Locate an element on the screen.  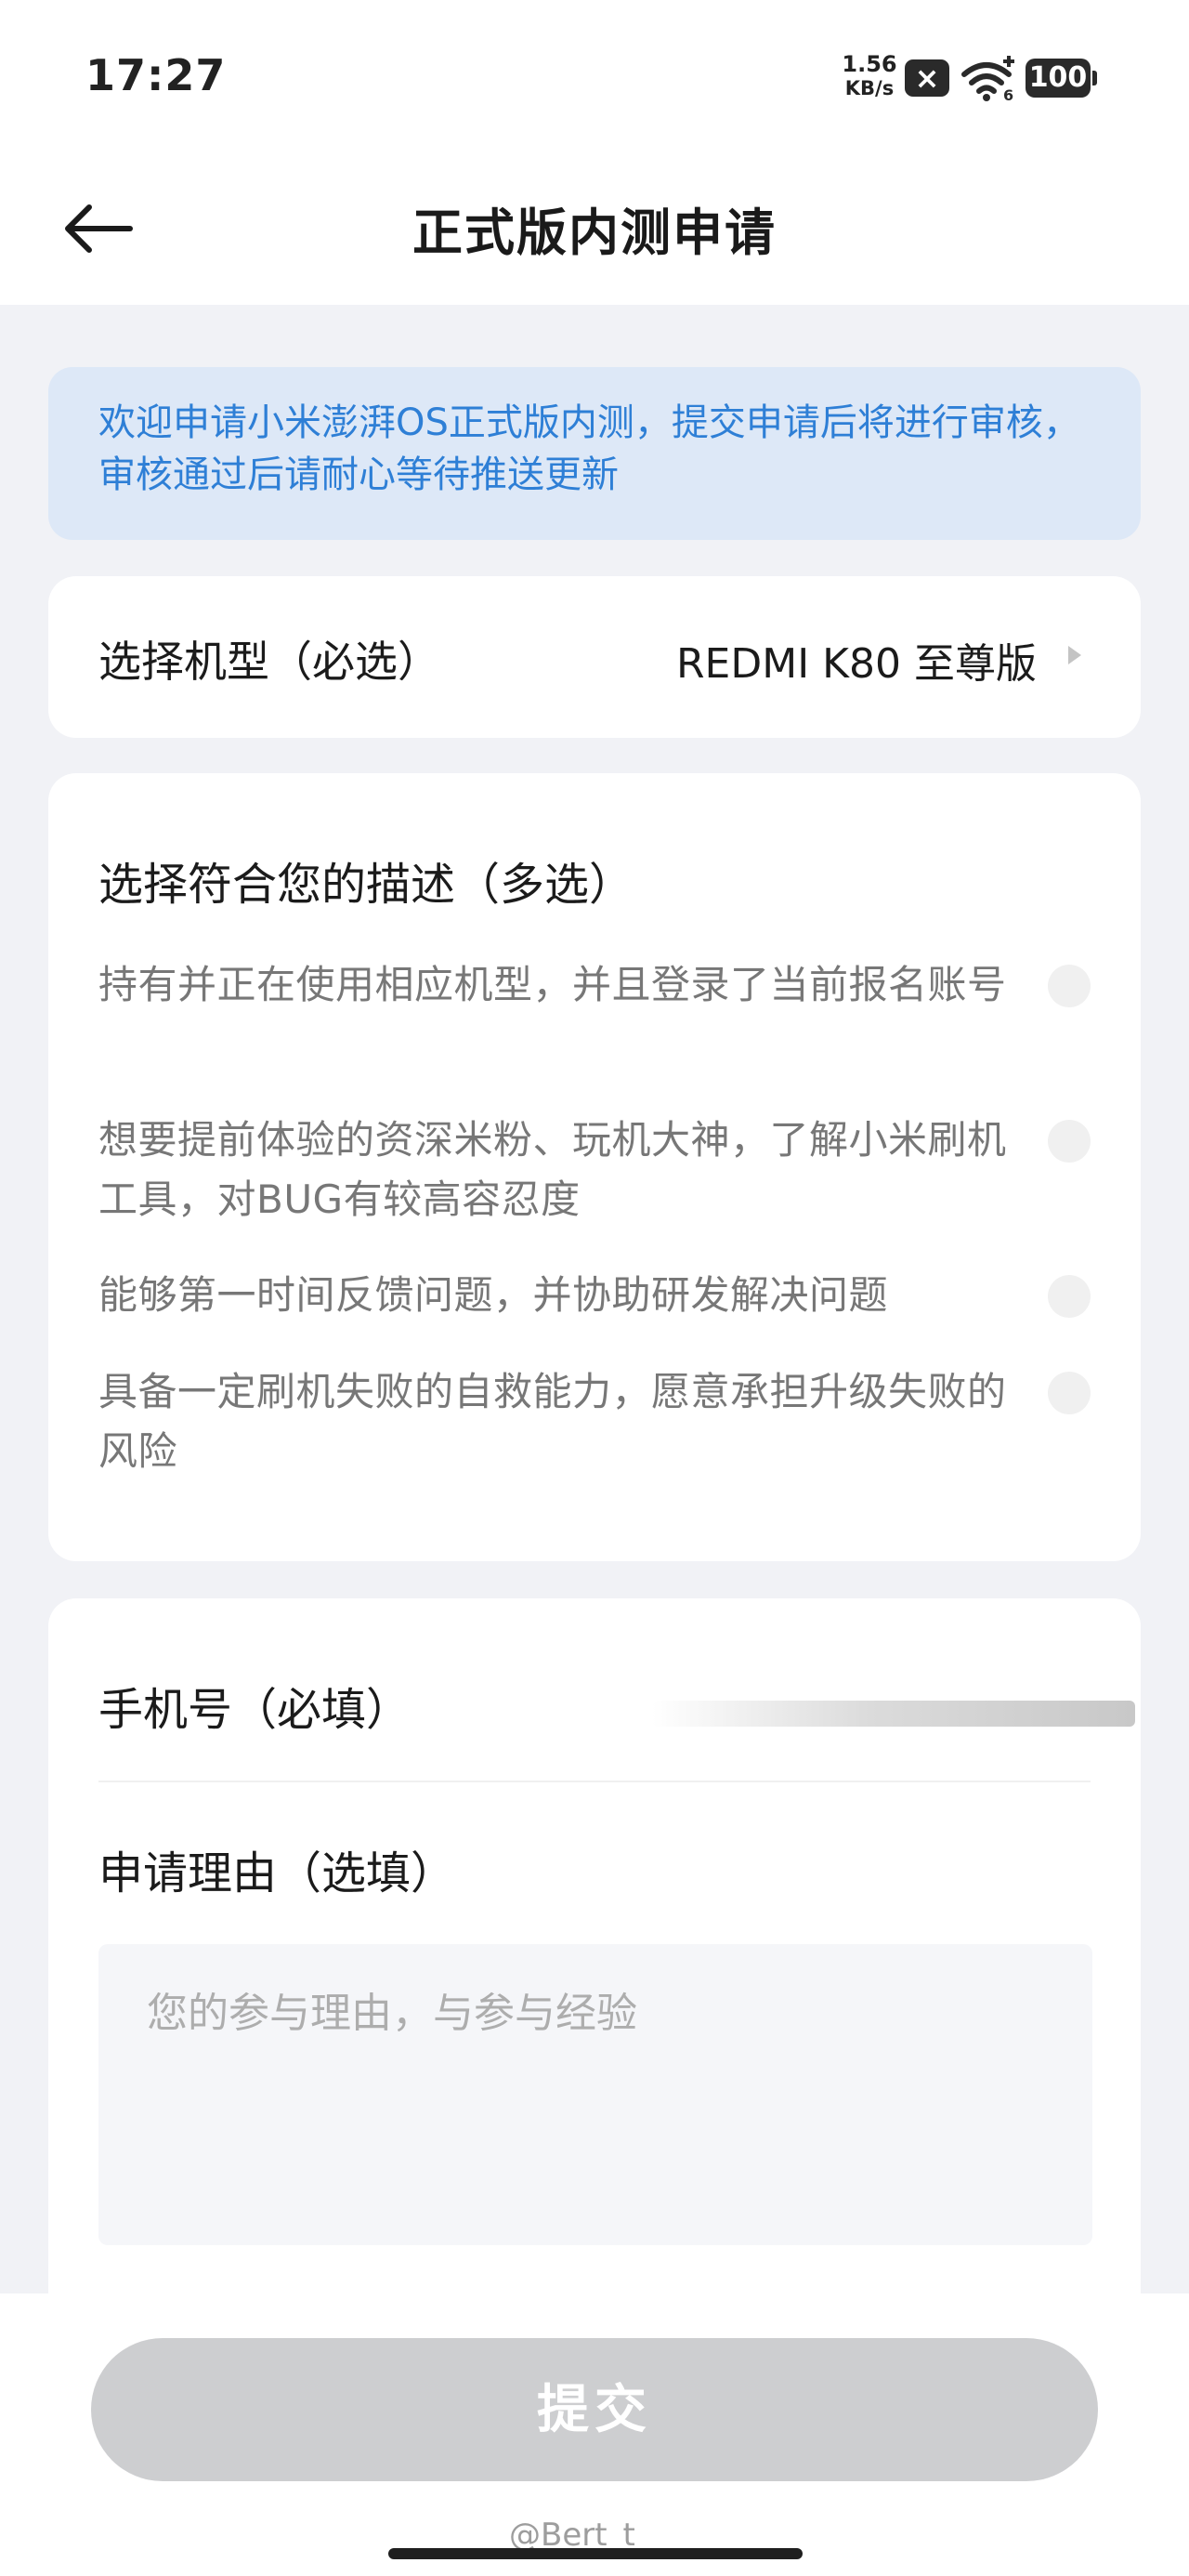
model-select-label: 选择机型（必选） is located at coordinates (269, 662).